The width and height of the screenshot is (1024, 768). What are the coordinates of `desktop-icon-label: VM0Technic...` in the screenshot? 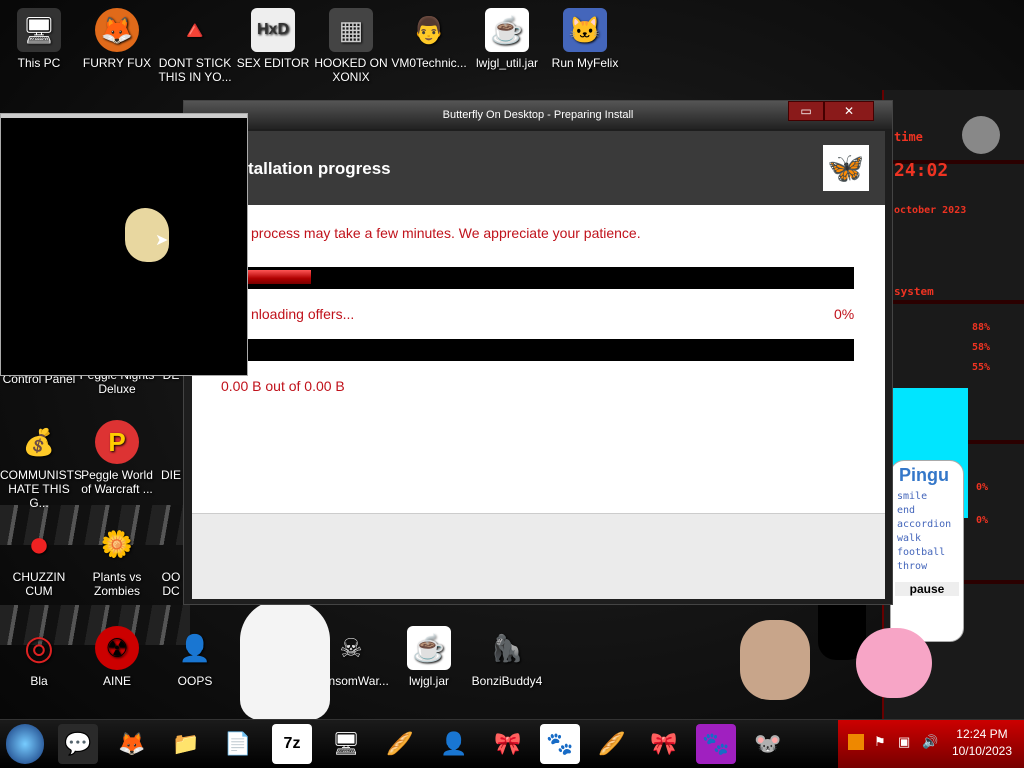 It's located at (429, 63).